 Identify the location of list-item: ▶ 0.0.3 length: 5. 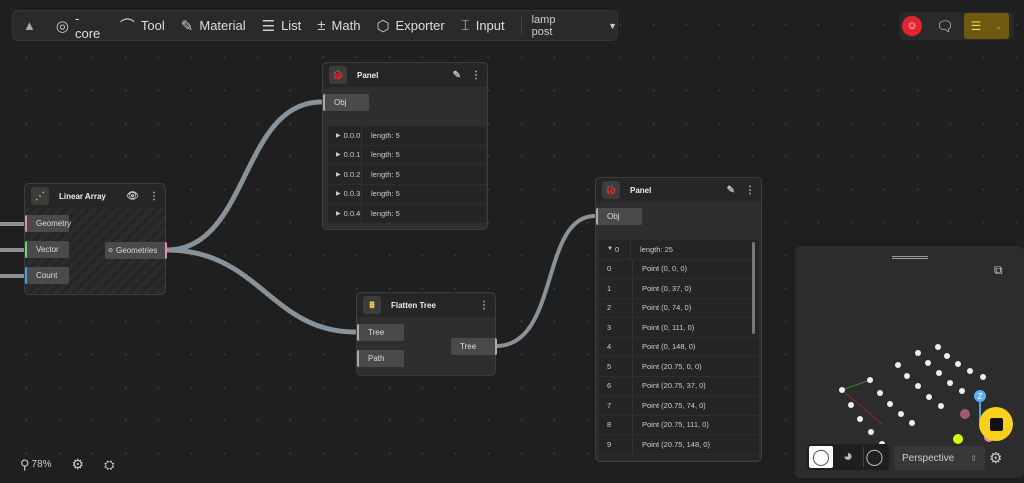
(407, 194).